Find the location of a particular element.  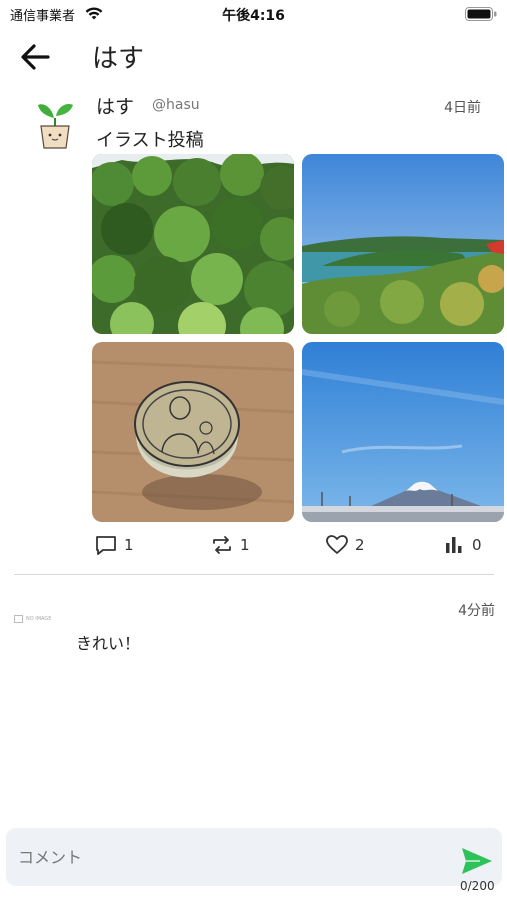

comment-item: NO IMAGE 4分前 きれい！ is located at coordinates (253, 631).